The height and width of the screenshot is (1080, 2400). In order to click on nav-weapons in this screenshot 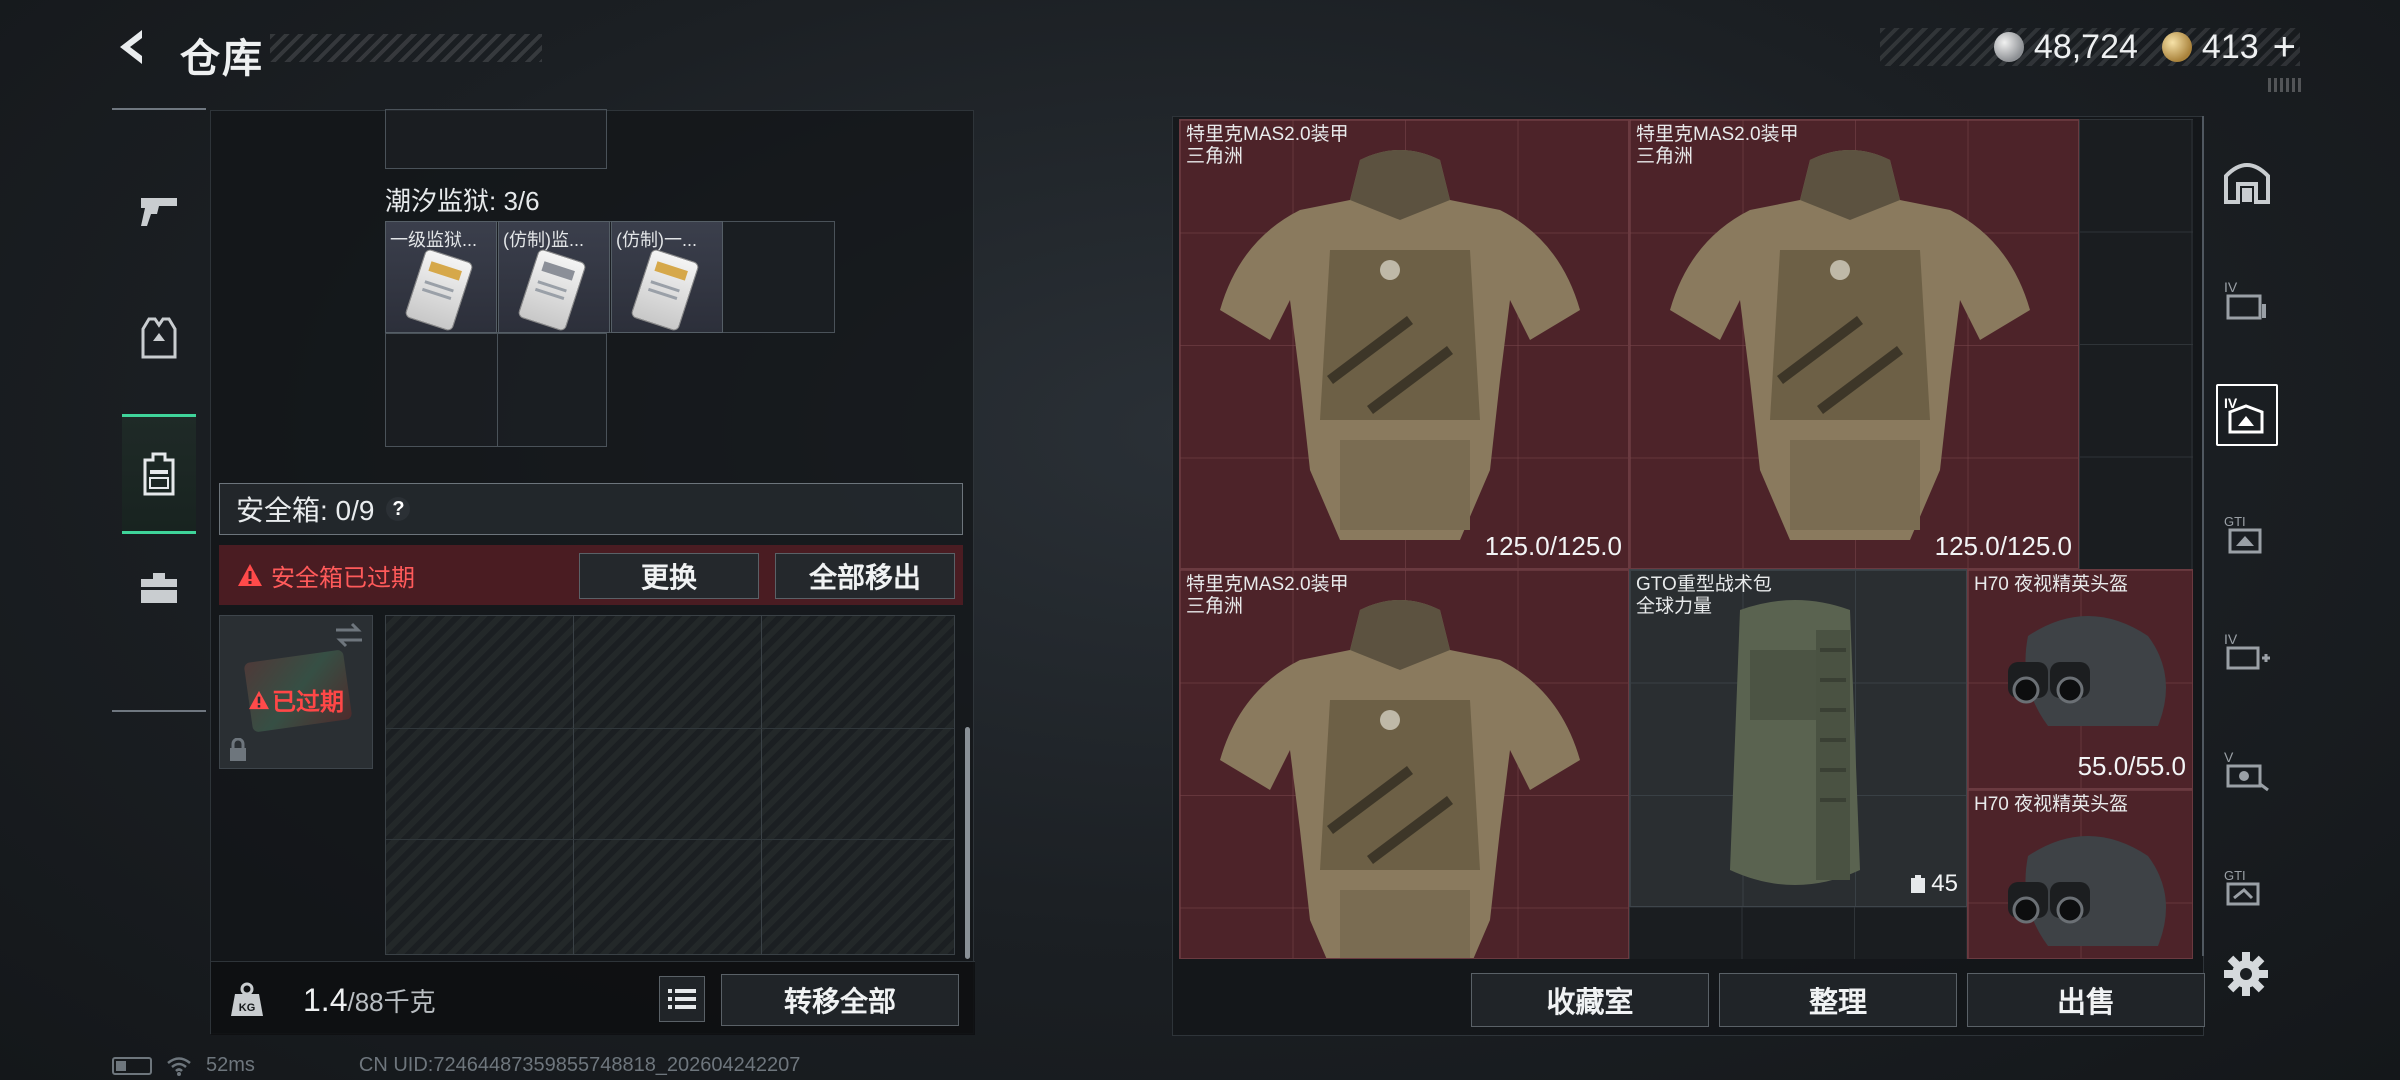, I will do `click(159, 210)`.